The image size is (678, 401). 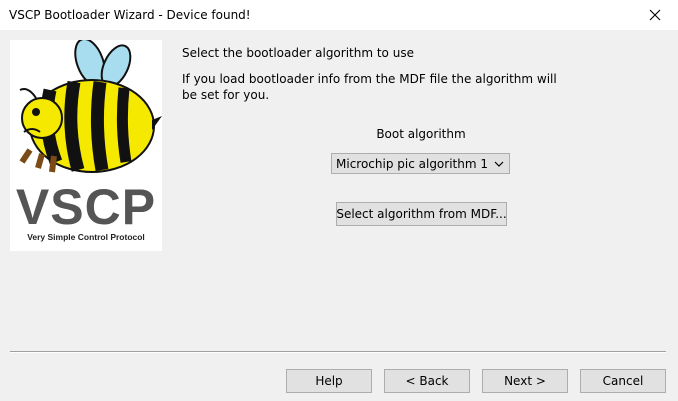 What do you see at coordinates (412, 164) in the screenshot?
I see `selected-algorithm: Microchip pic algorithm 1` at bounding box center [412, 164].